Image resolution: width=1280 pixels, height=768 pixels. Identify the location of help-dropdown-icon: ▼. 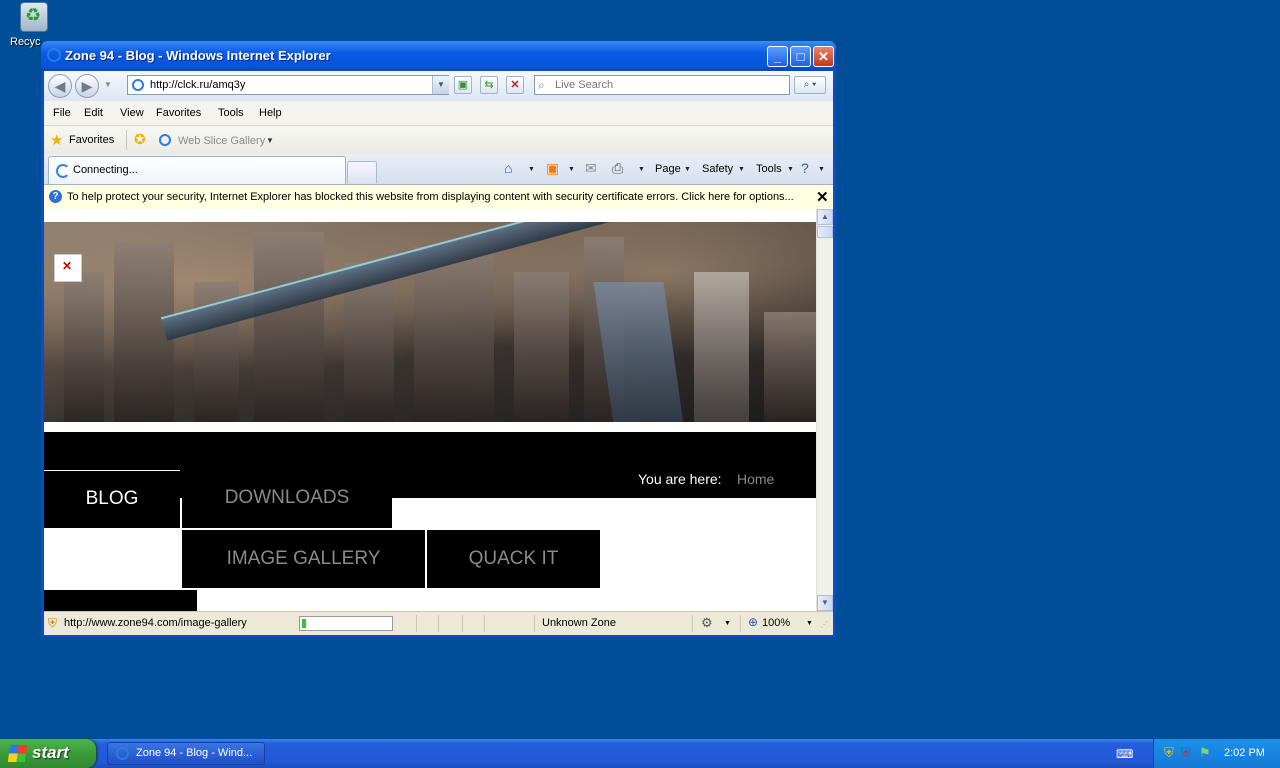
(821, 169).